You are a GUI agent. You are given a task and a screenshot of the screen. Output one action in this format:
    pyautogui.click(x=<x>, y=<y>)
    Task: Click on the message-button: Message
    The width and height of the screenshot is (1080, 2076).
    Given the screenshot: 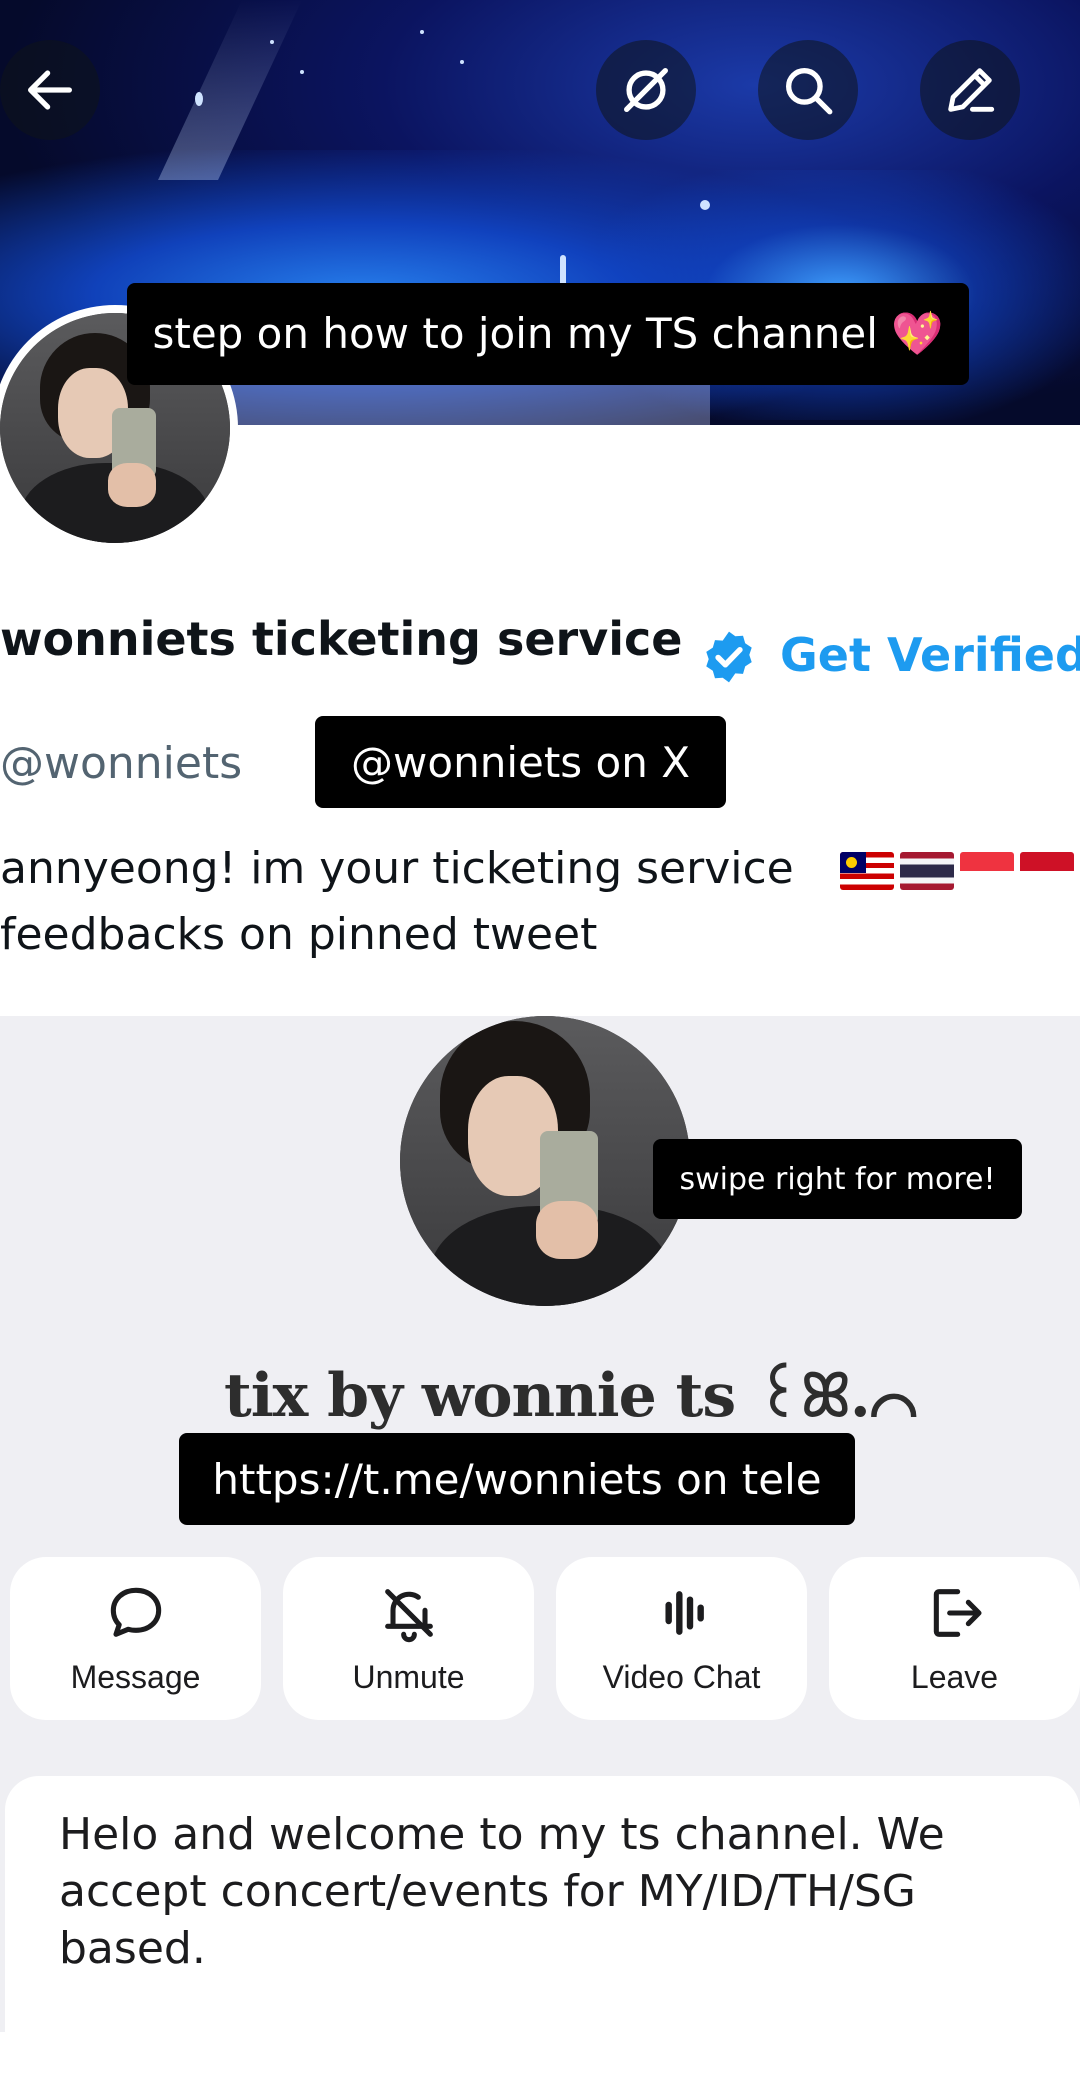 What is the action you would take?
    pyautogui.click(x=135, y=1638)
    